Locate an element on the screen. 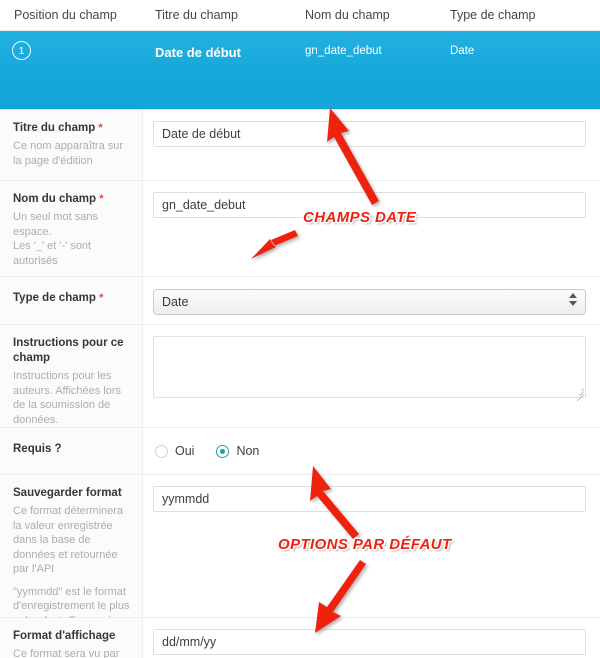 The image size is (600, 658). column-header-name: Nom du champ is located at coordinates (347, 15).